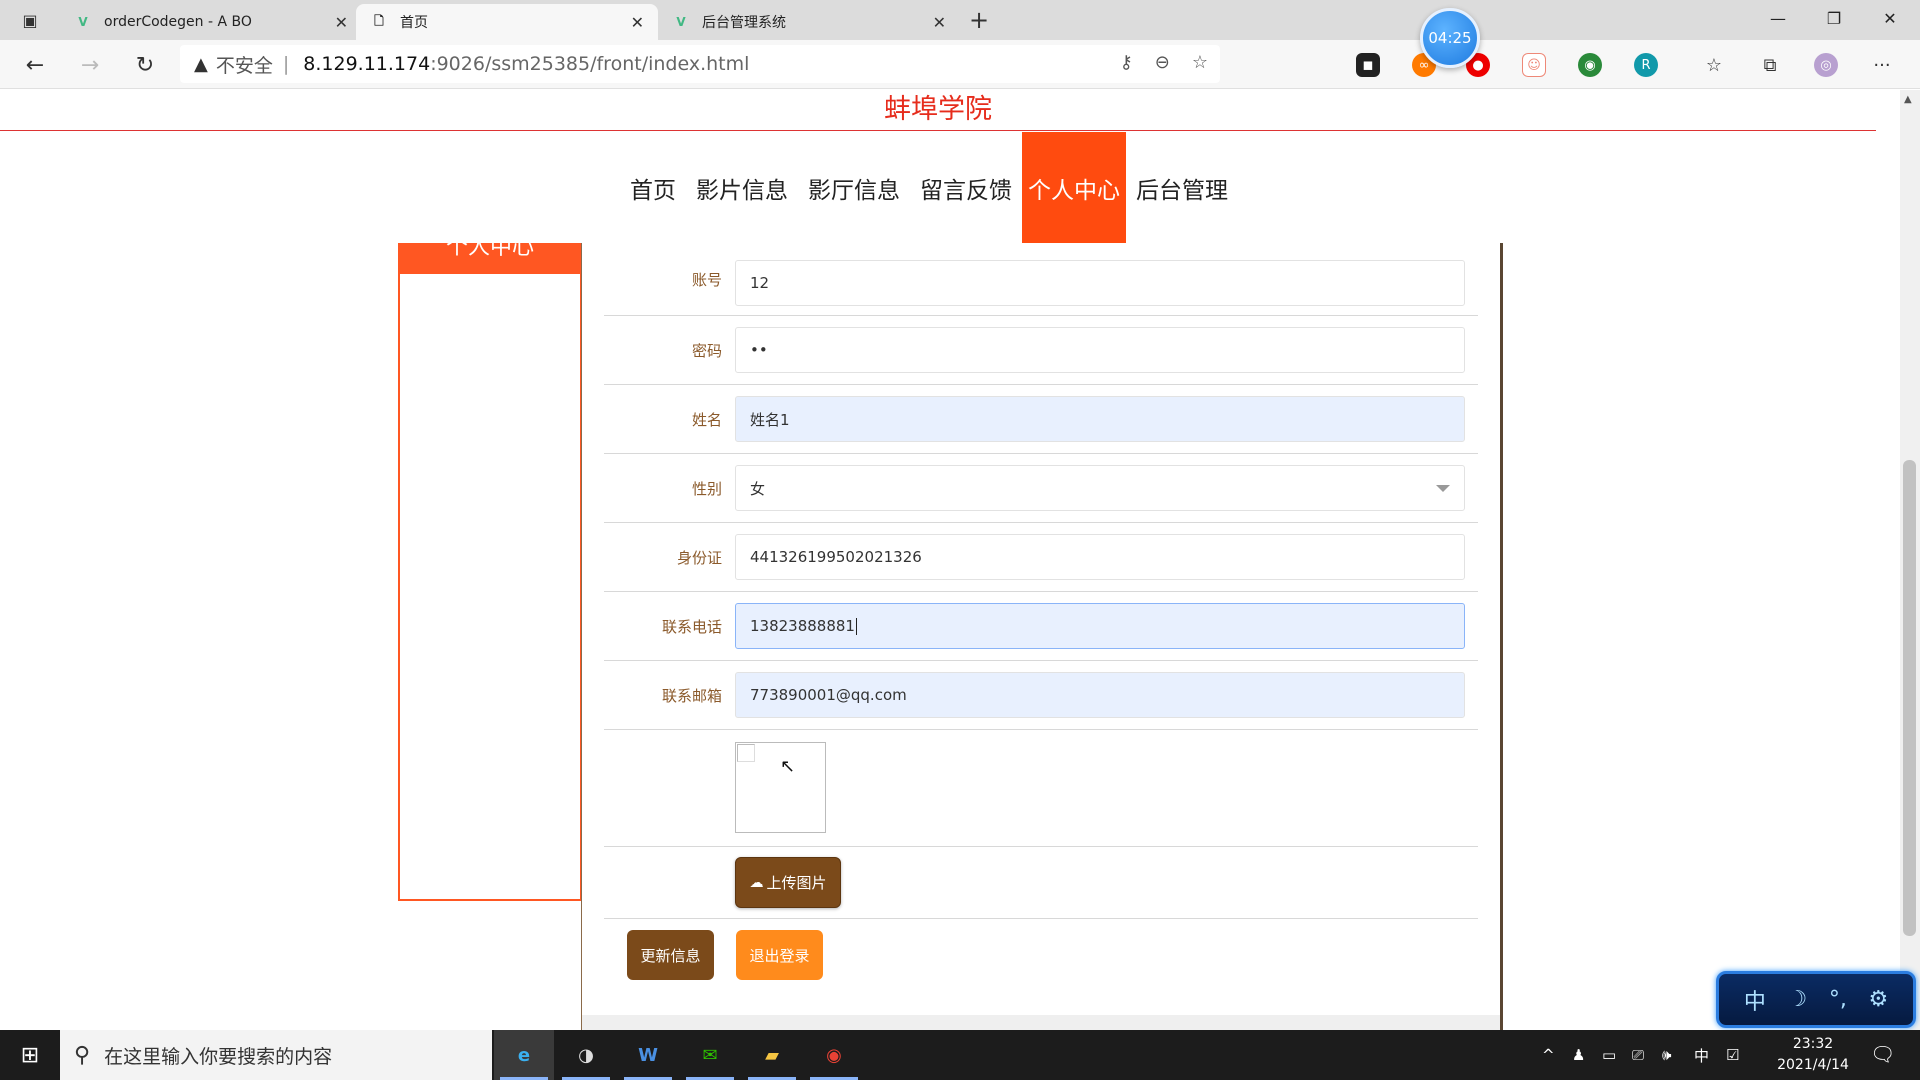  I want to click on account-input: 12, so click(1100, 283).